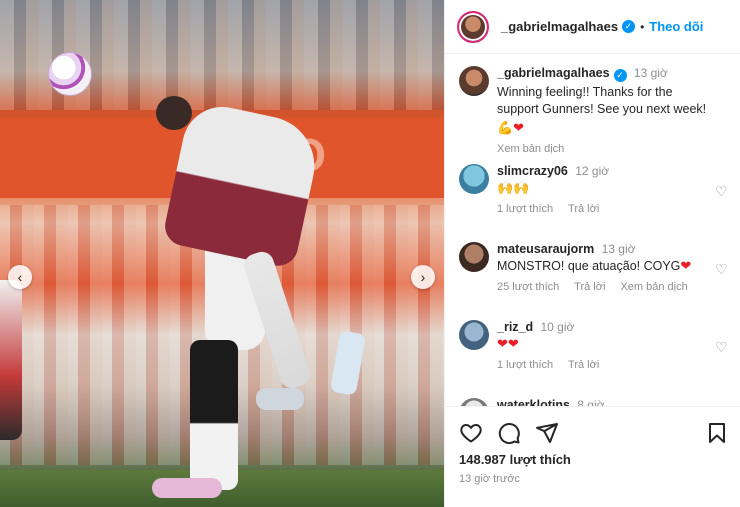 The image size is (740, 507). I want to click on bookmark-icon, so click(717, 433).